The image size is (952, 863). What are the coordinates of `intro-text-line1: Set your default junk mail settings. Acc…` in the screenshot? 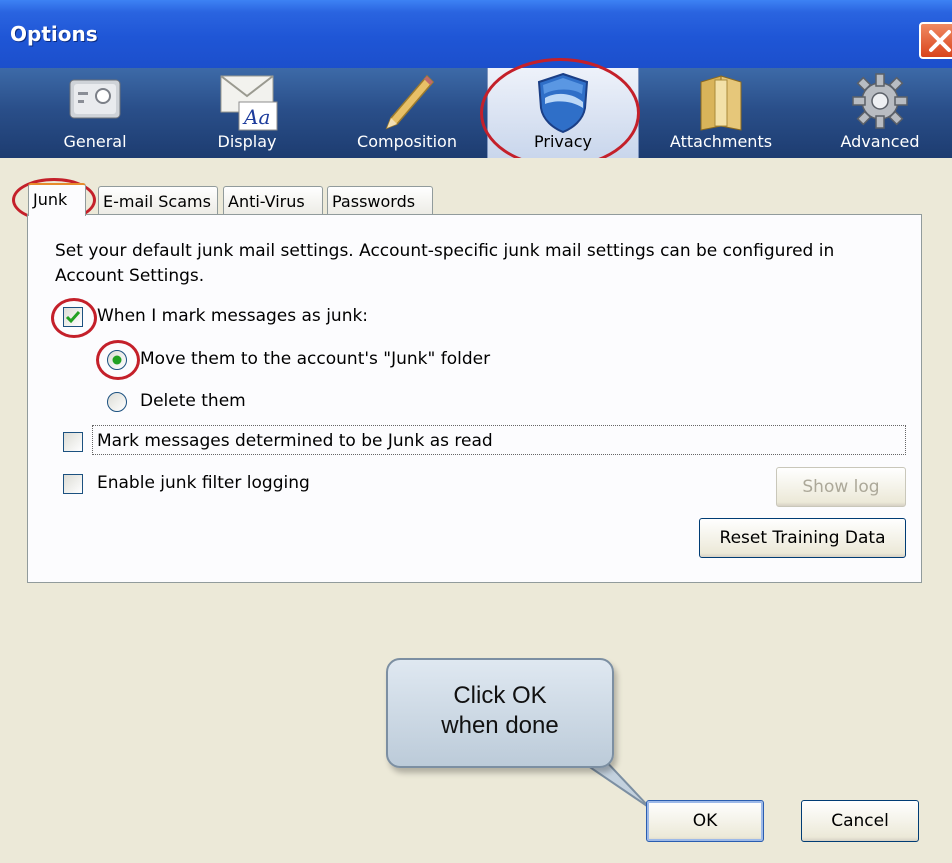 It's located at (445, 251).